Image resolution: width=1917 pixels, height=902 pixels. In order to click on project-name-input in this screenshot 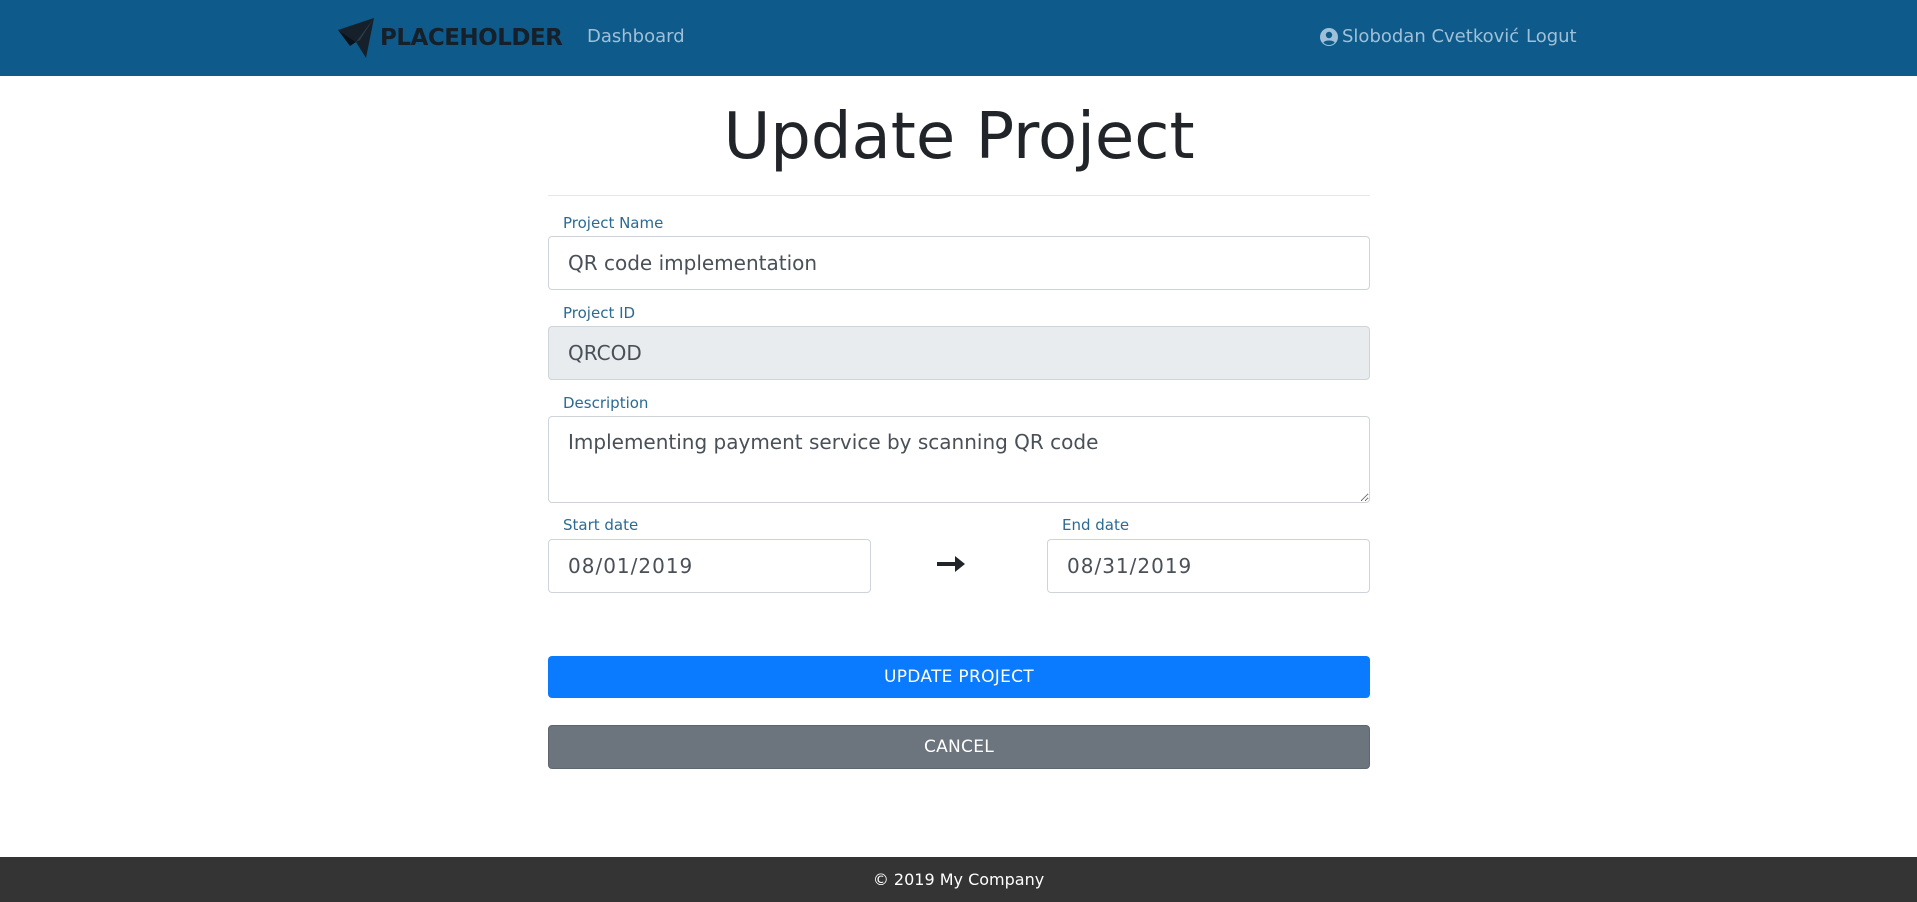, I will do `click(959, 263)`.